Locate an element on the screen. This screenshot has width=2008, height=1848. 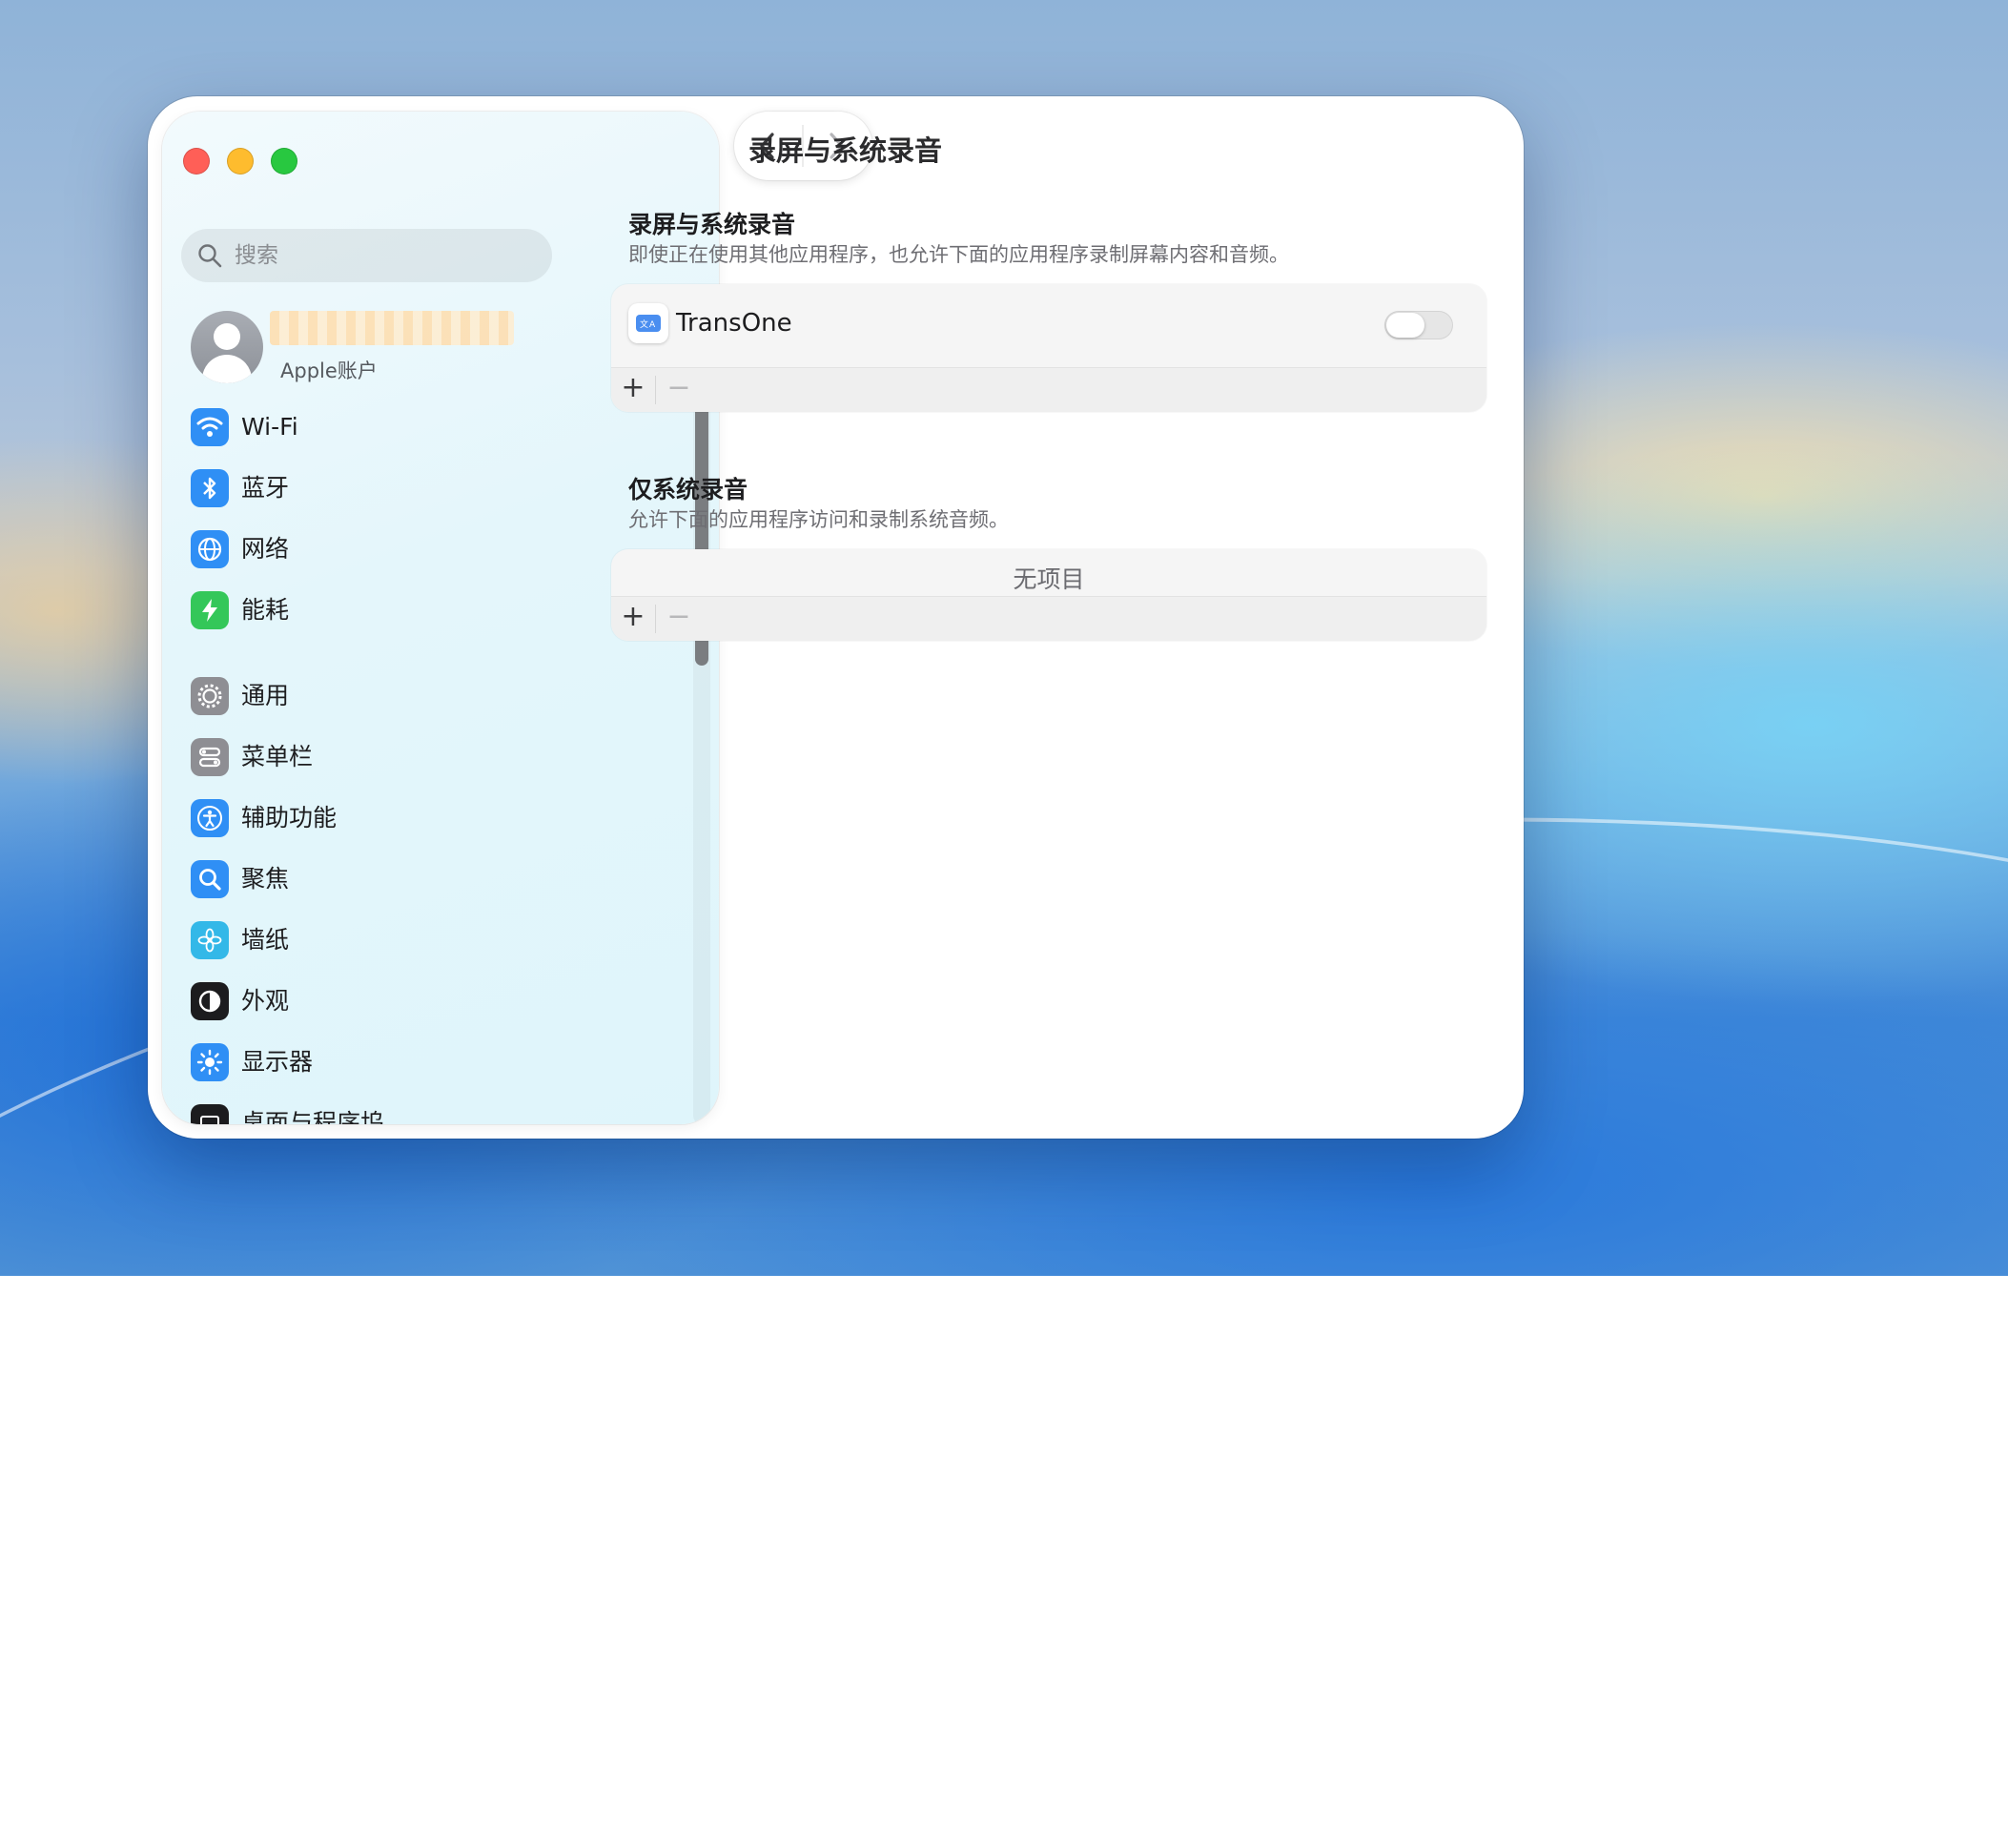
section-description-screen-recording: 即使正在使用其他应用程序，也允许下面的应用程序录制屏幕内容和音频。 is located at coordinates (958, 254).